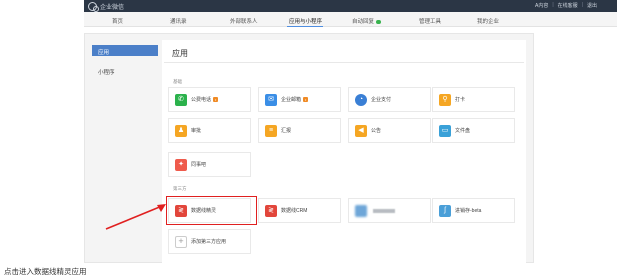 This screenshot has width=617, height=275. What do you see at coordinates (488, 21) in the screenshot?
I see `nav-my-company: 我的企业` at bounding box center [488, 21].